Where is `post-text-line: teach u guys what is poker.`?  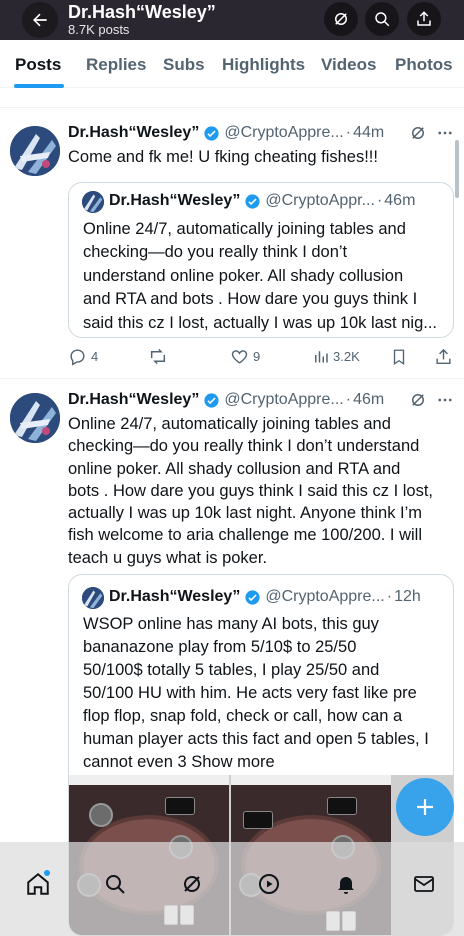 post-text-line: teach u guys what is poker. is located at coordinates (168, 557).